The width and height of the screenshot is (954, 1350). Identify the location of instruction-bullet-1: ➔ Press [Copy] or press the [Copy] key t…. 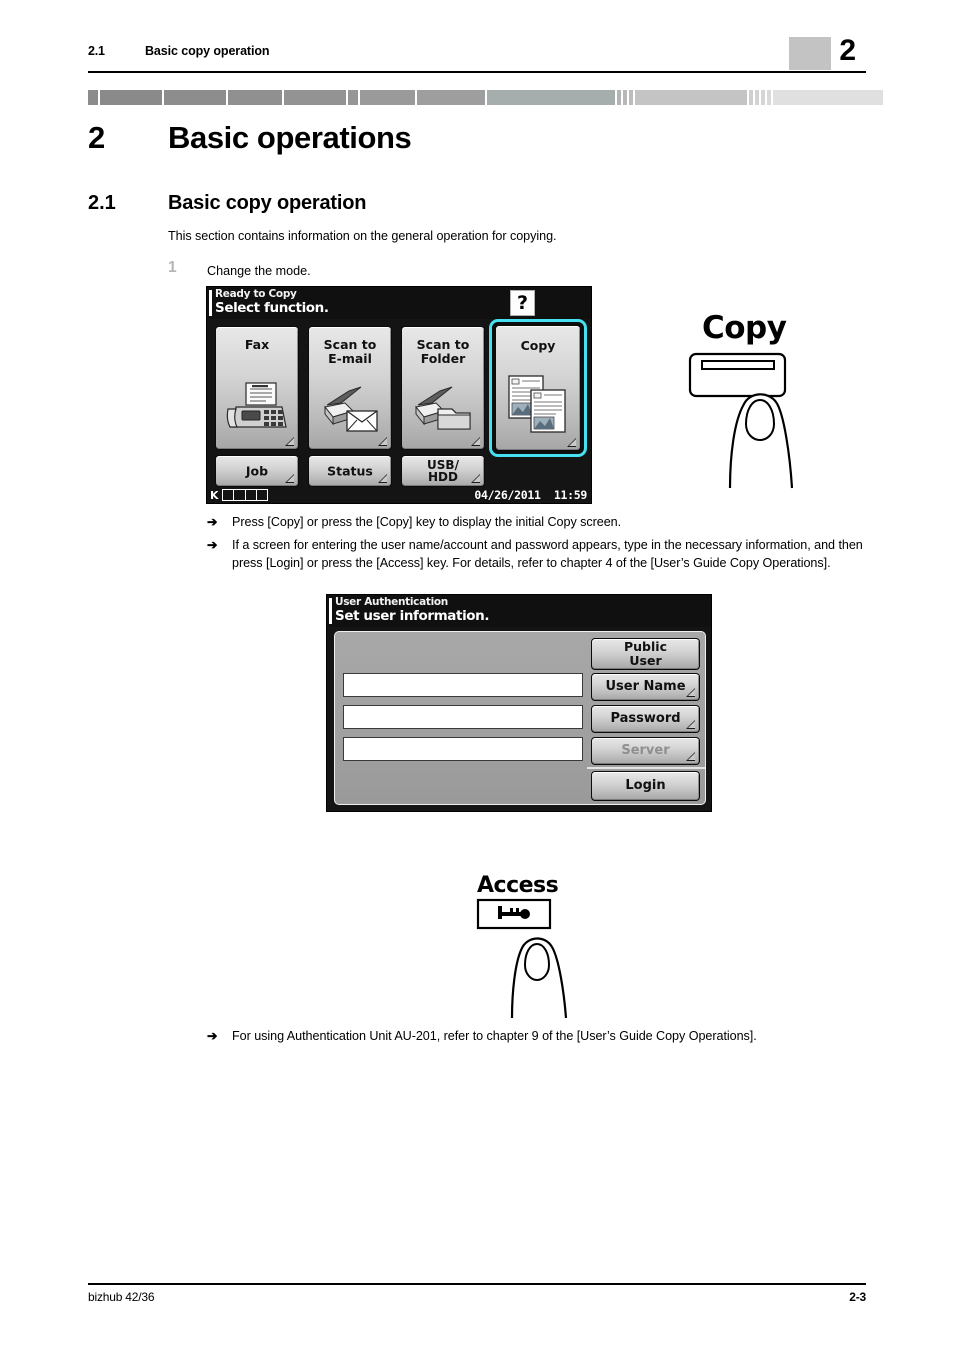
(543, 523).